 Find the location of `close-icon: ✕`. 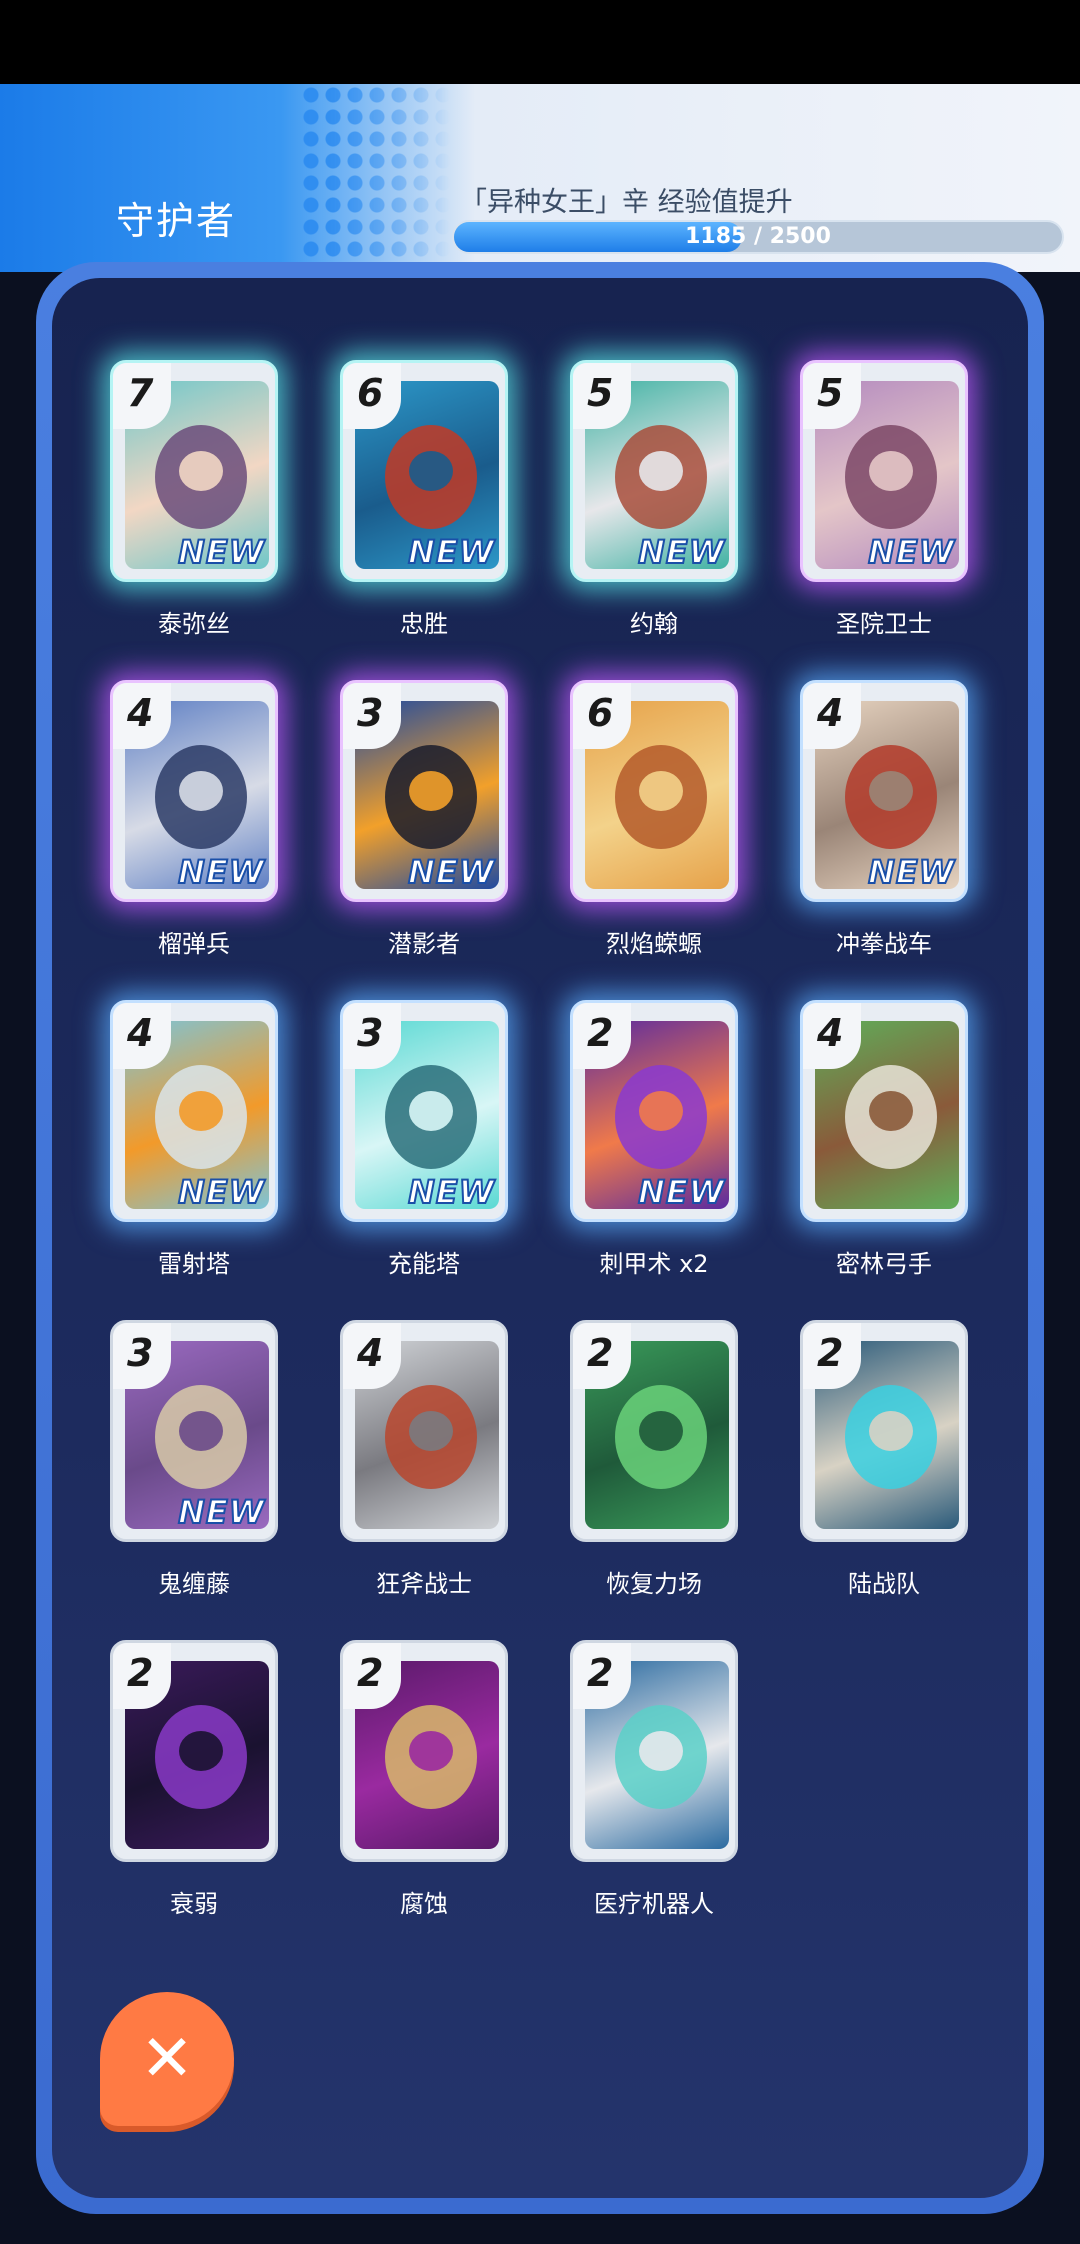

close-icon: ✕ is located at coordinates (167, 2059).